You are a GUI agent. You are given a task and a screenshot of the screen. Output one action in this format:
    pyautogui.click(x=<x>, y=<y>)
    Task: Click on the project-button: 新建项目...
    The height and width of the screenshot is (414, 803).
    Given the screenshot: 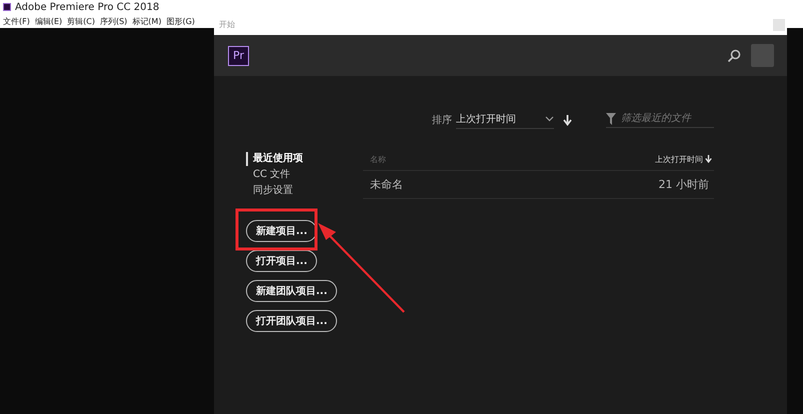 What is the action you would take?
    pyautogui.click(x=282, y=231)
    